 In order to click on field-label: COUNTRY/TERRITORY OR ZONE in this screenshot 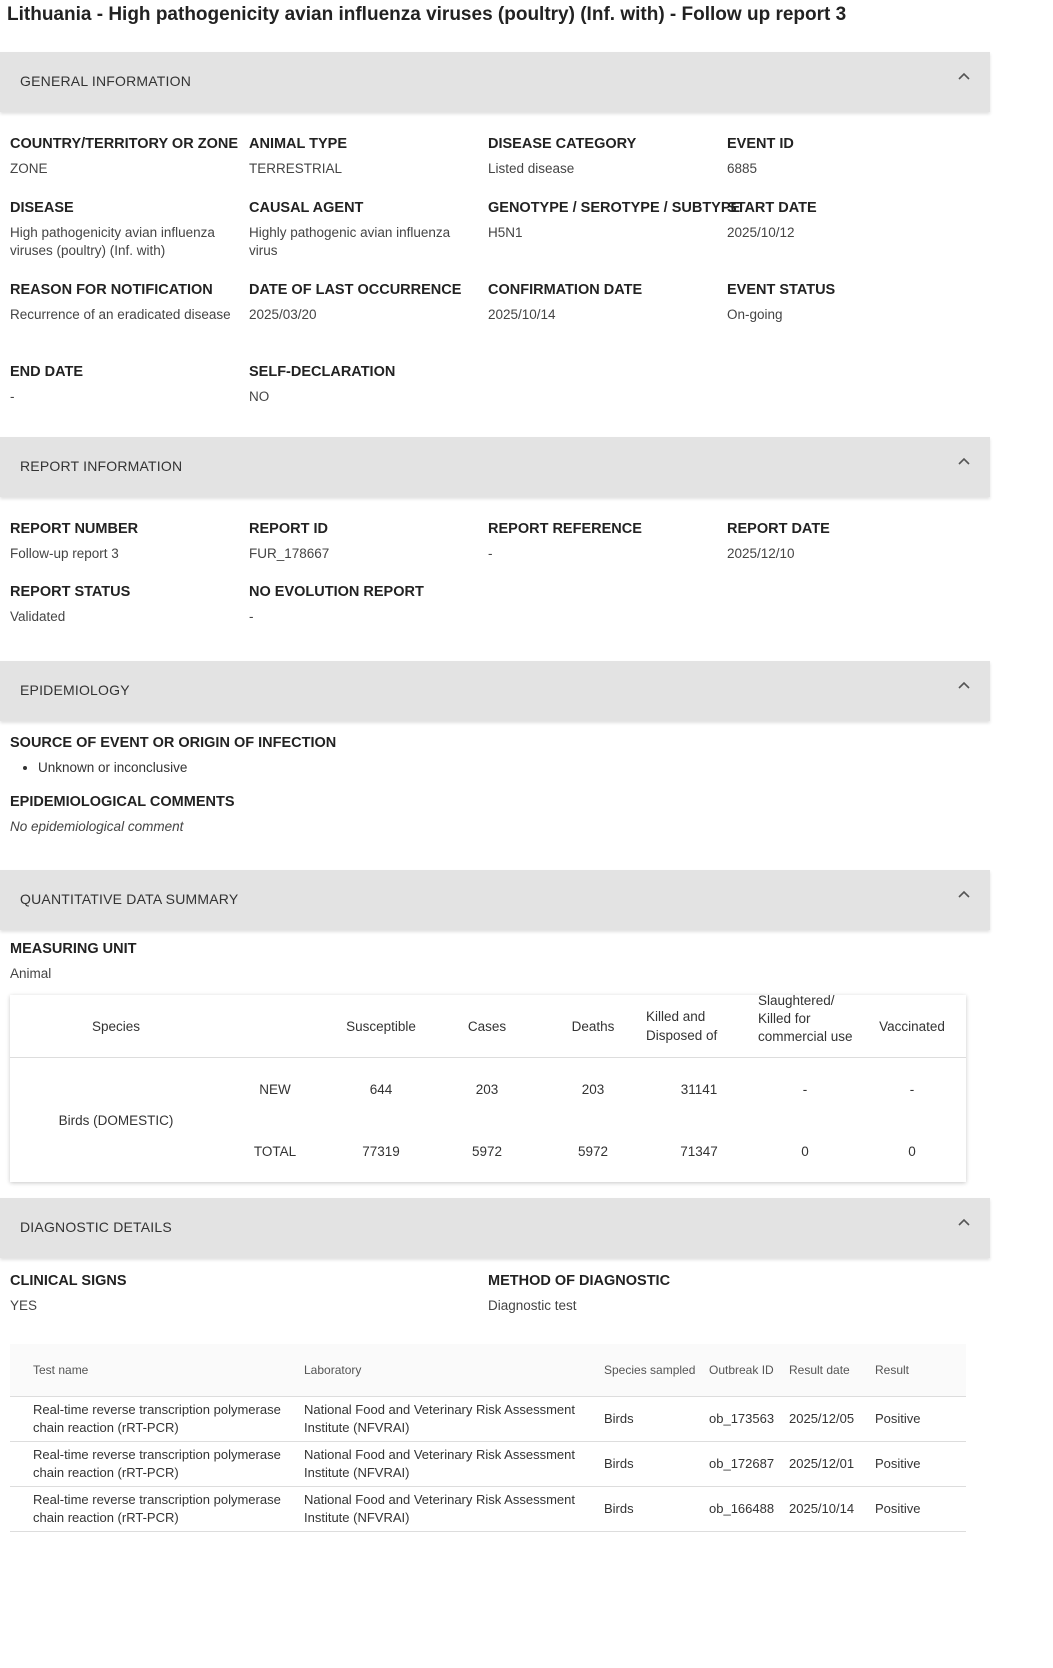, I will do `click(124, 144)`.